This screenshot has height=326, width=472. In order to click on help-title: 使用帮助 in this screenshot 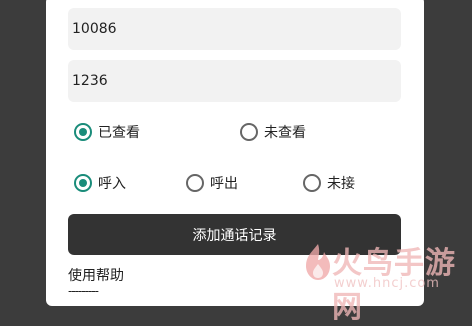, I will do `click(96, 275)`.